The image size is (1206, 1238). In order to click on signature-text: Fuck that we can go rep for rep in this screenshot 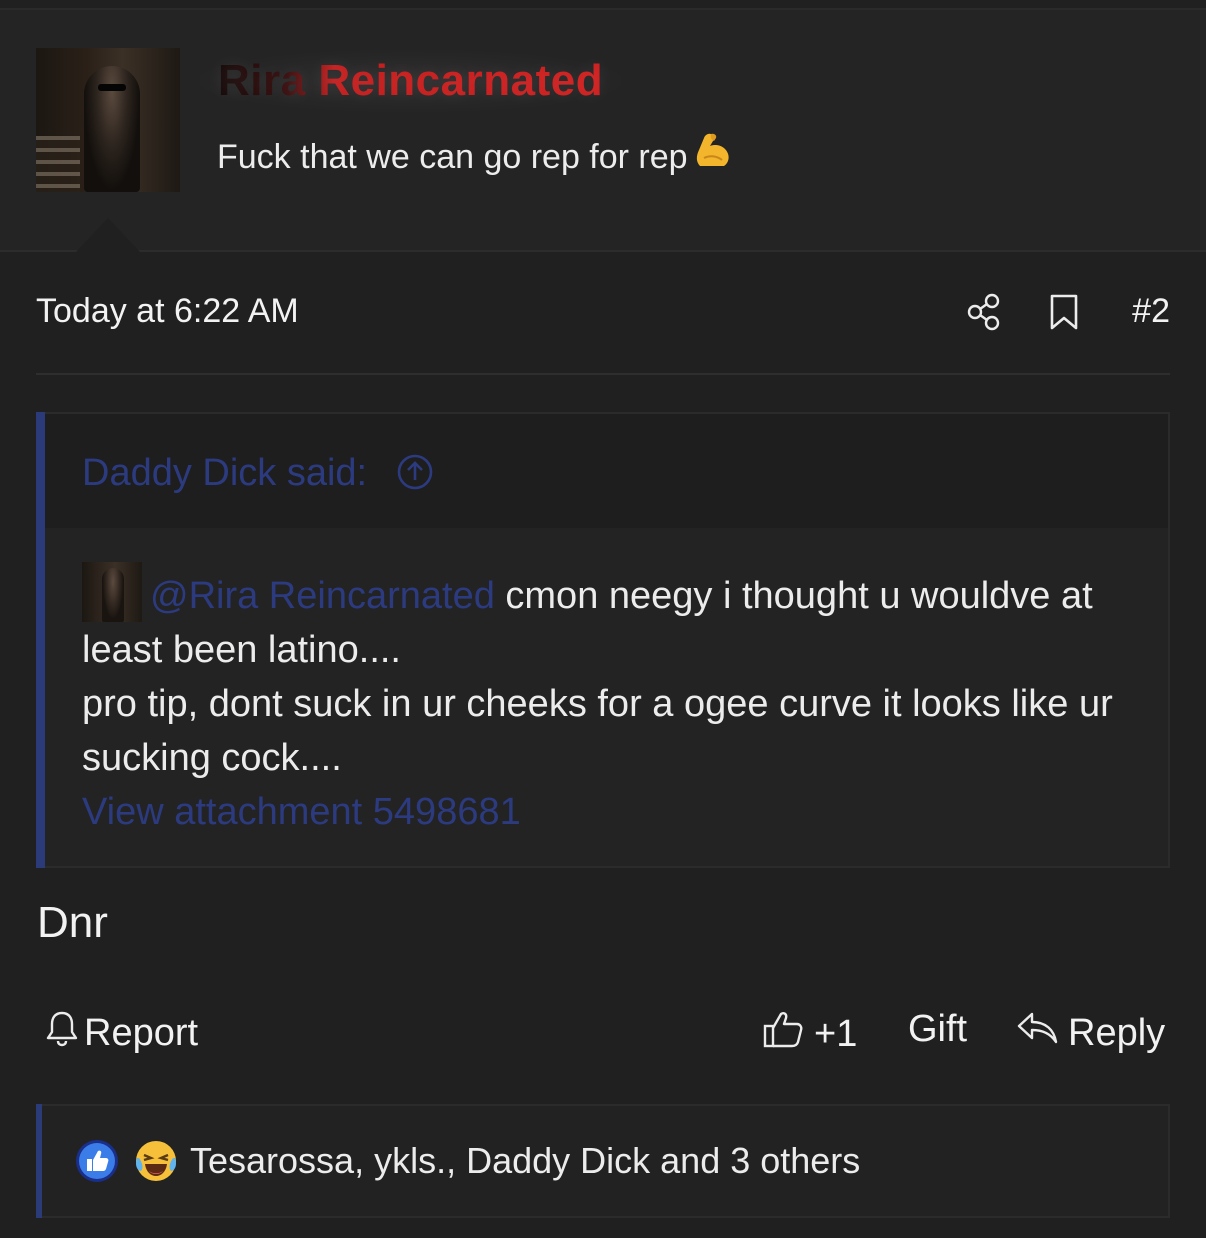, I will do `click(452, 157)`.